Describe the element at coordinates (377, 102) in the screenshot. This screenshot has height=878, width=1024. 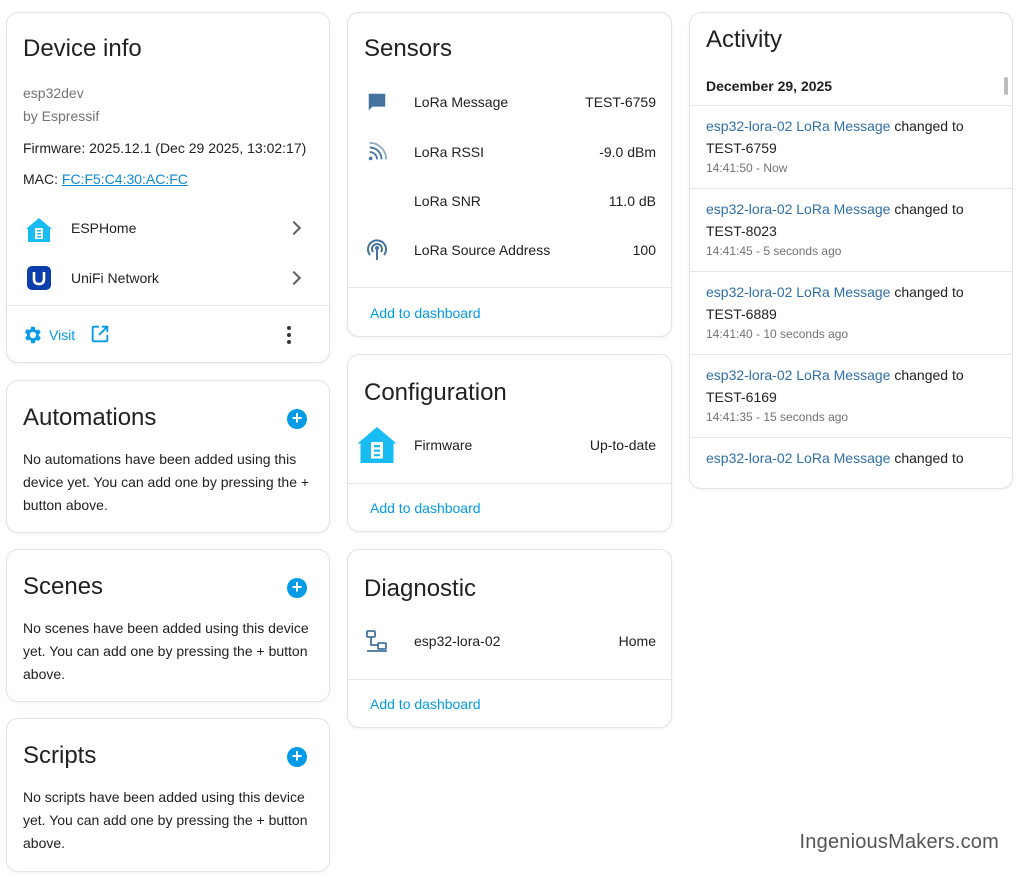
I see `message-icon` at that location.